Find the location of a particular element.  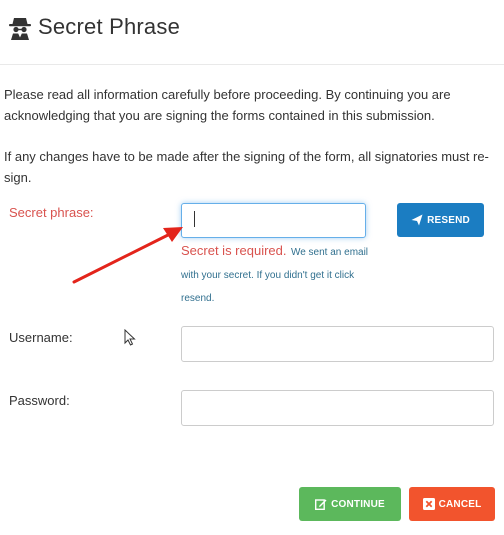

continue-button-label: CONTINUE is located at coordinates (358, 504).